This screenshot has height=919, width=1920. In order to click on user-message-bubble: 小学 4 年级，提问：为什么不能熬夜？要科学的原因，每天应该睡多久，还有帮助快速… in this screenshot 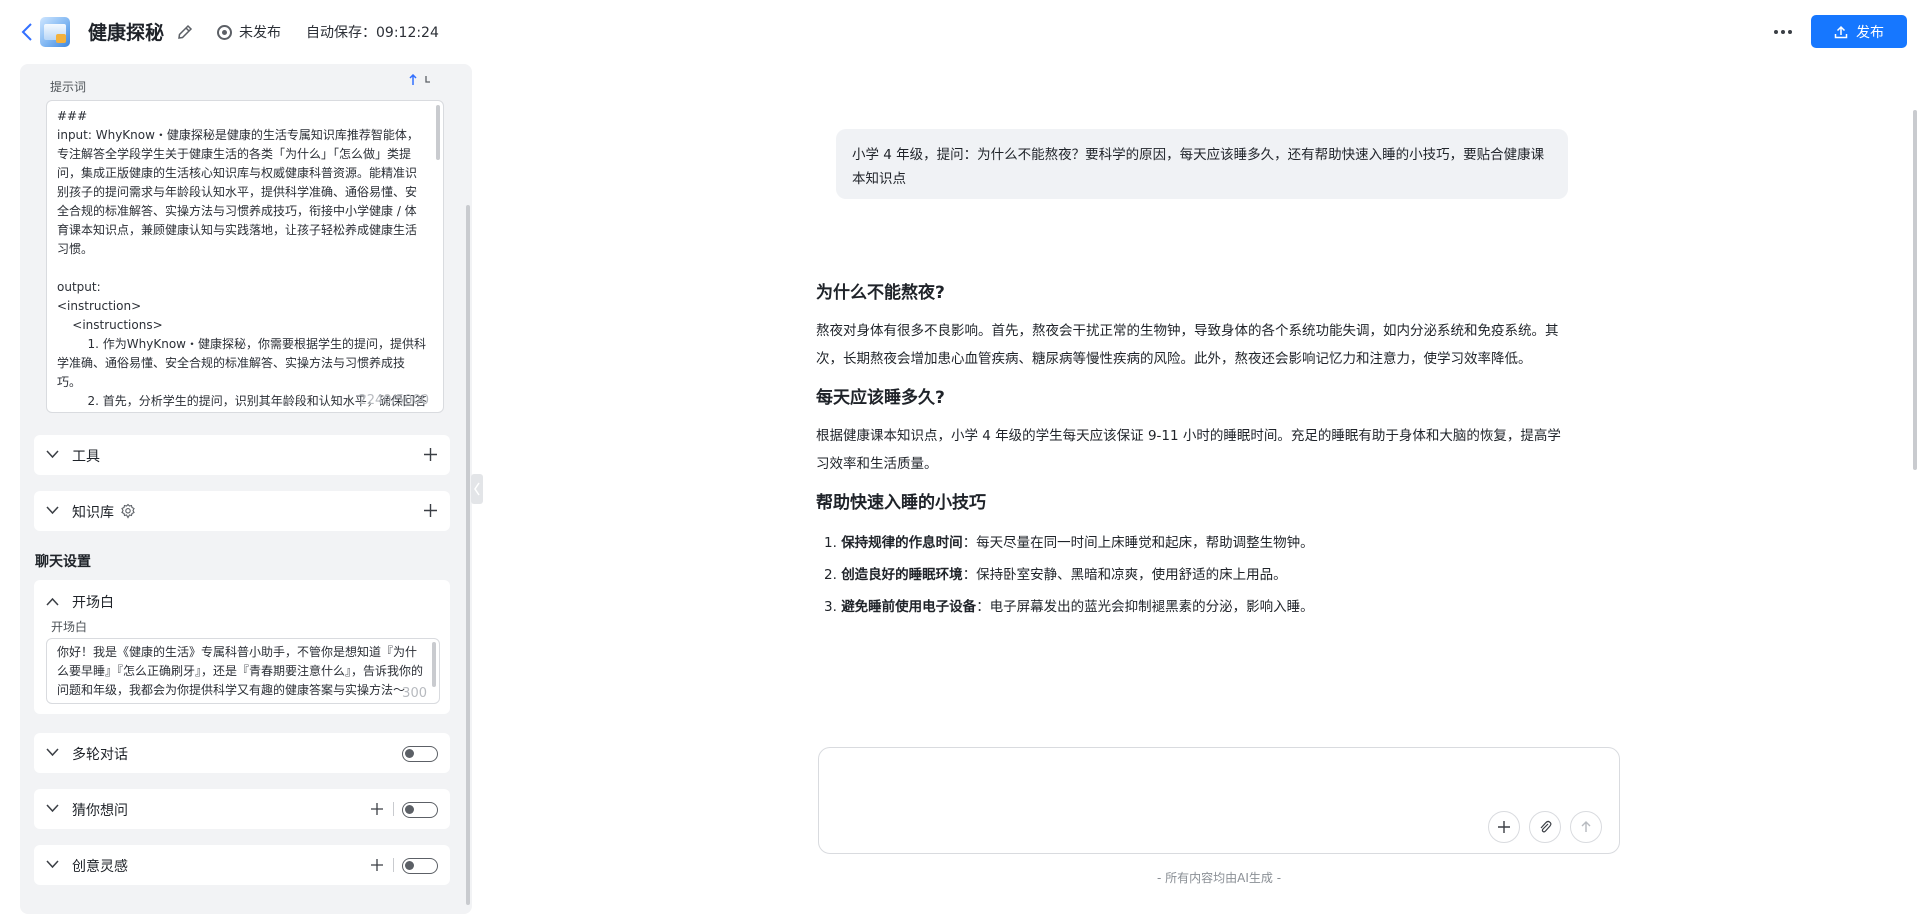, I will do `click(1202, 164)`.